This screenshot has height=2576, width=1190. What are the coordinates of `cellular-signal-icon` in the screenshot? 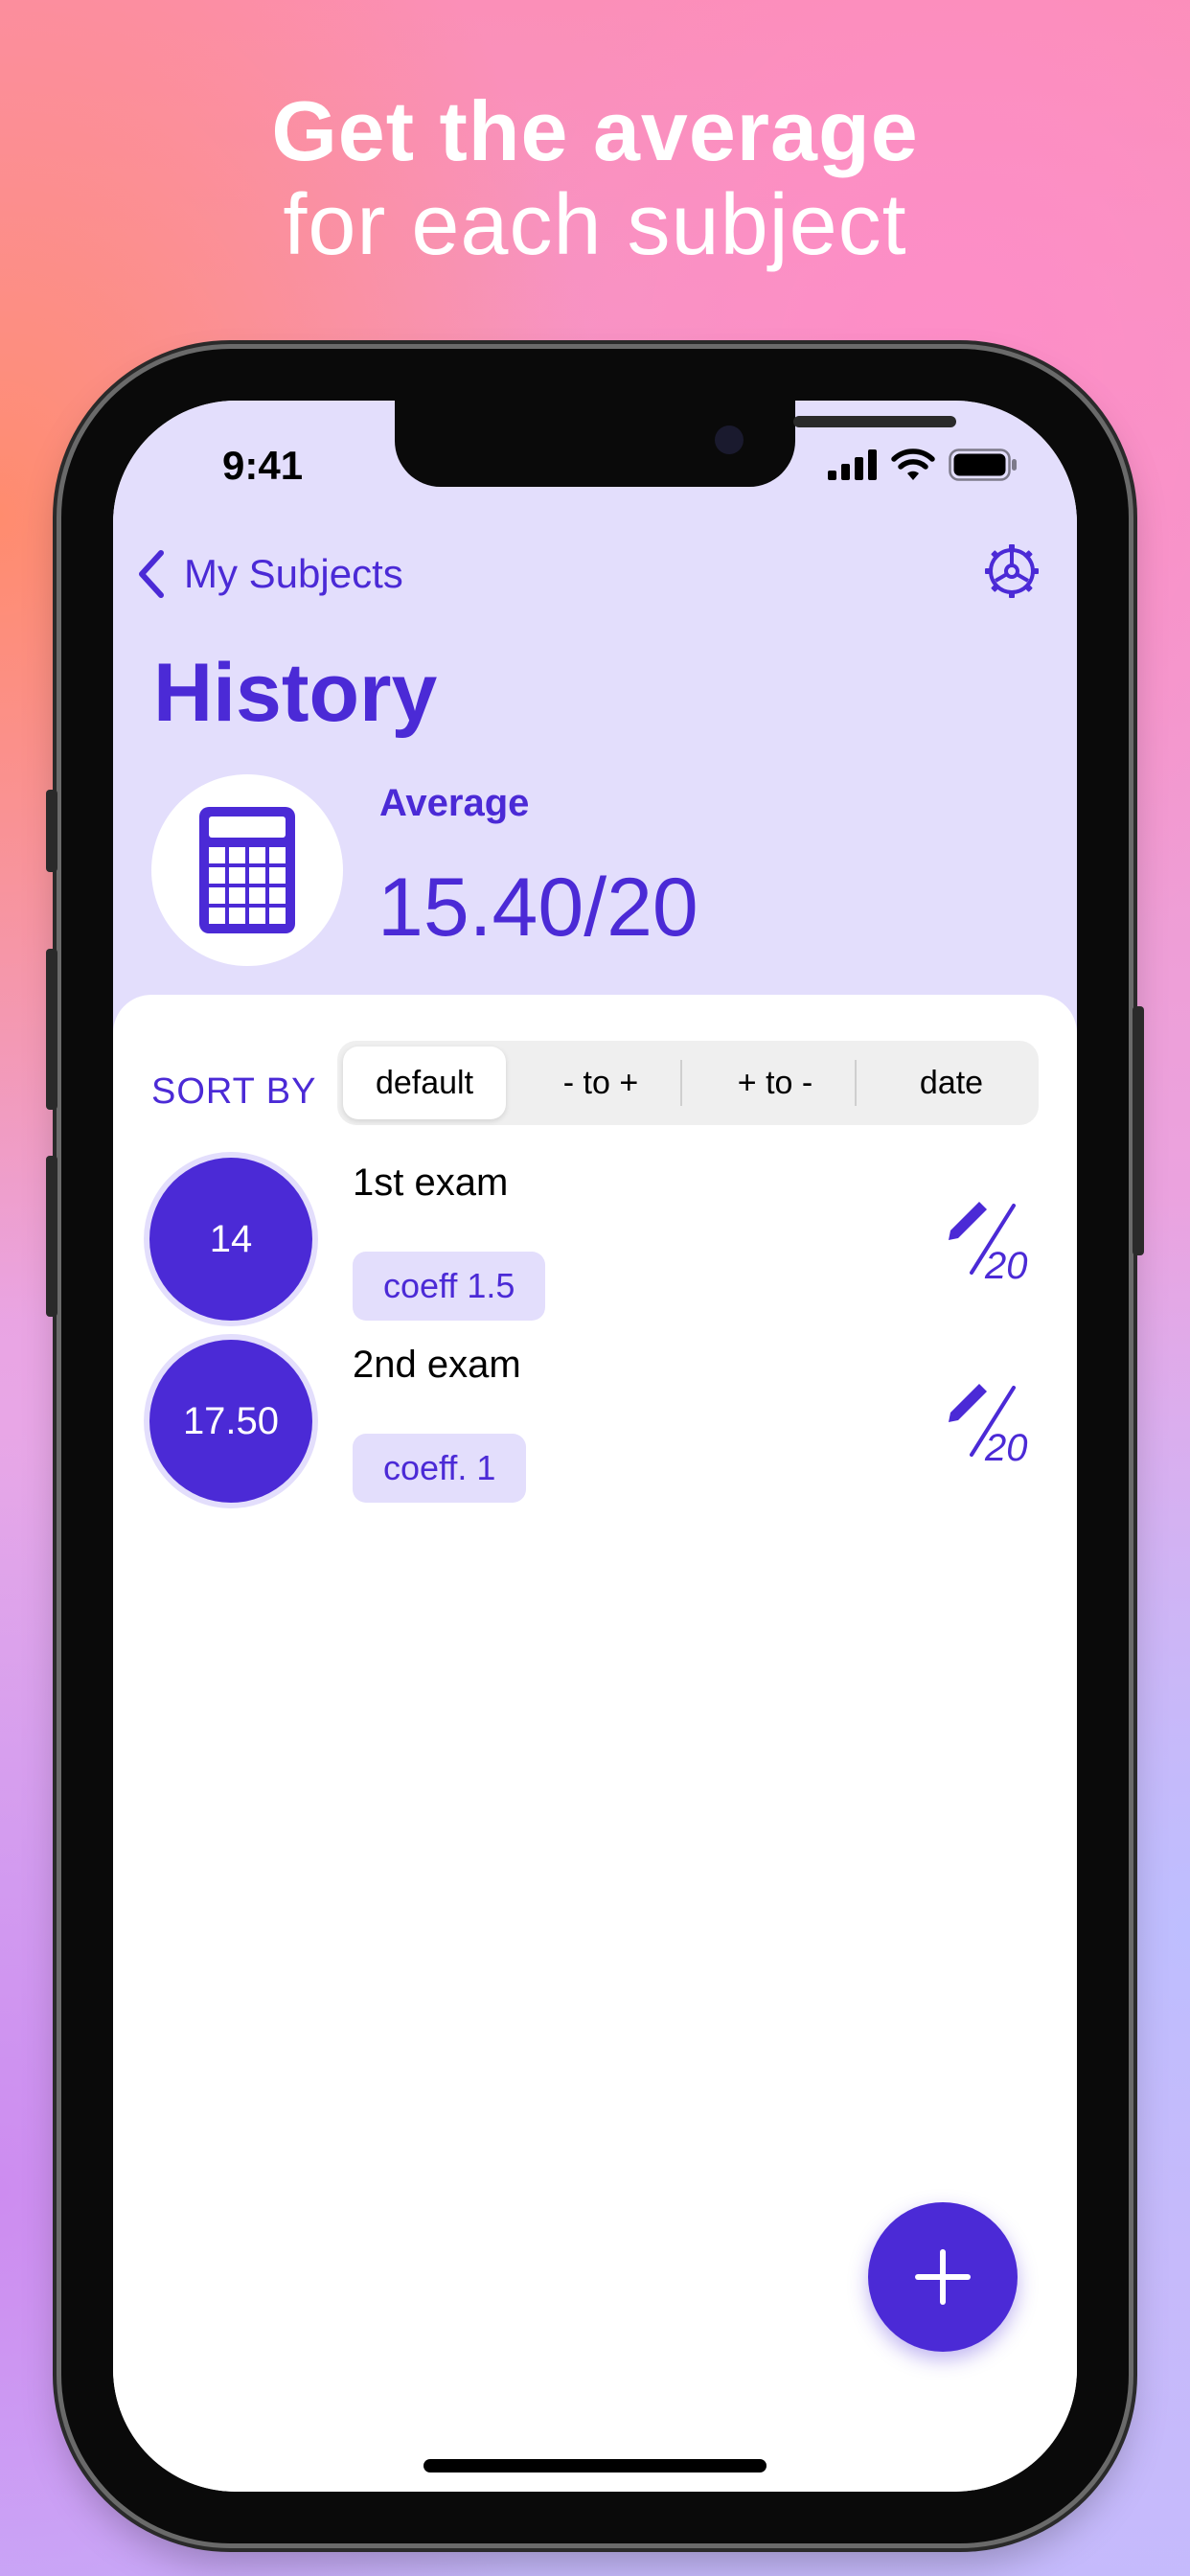 It's located at (853, 464).